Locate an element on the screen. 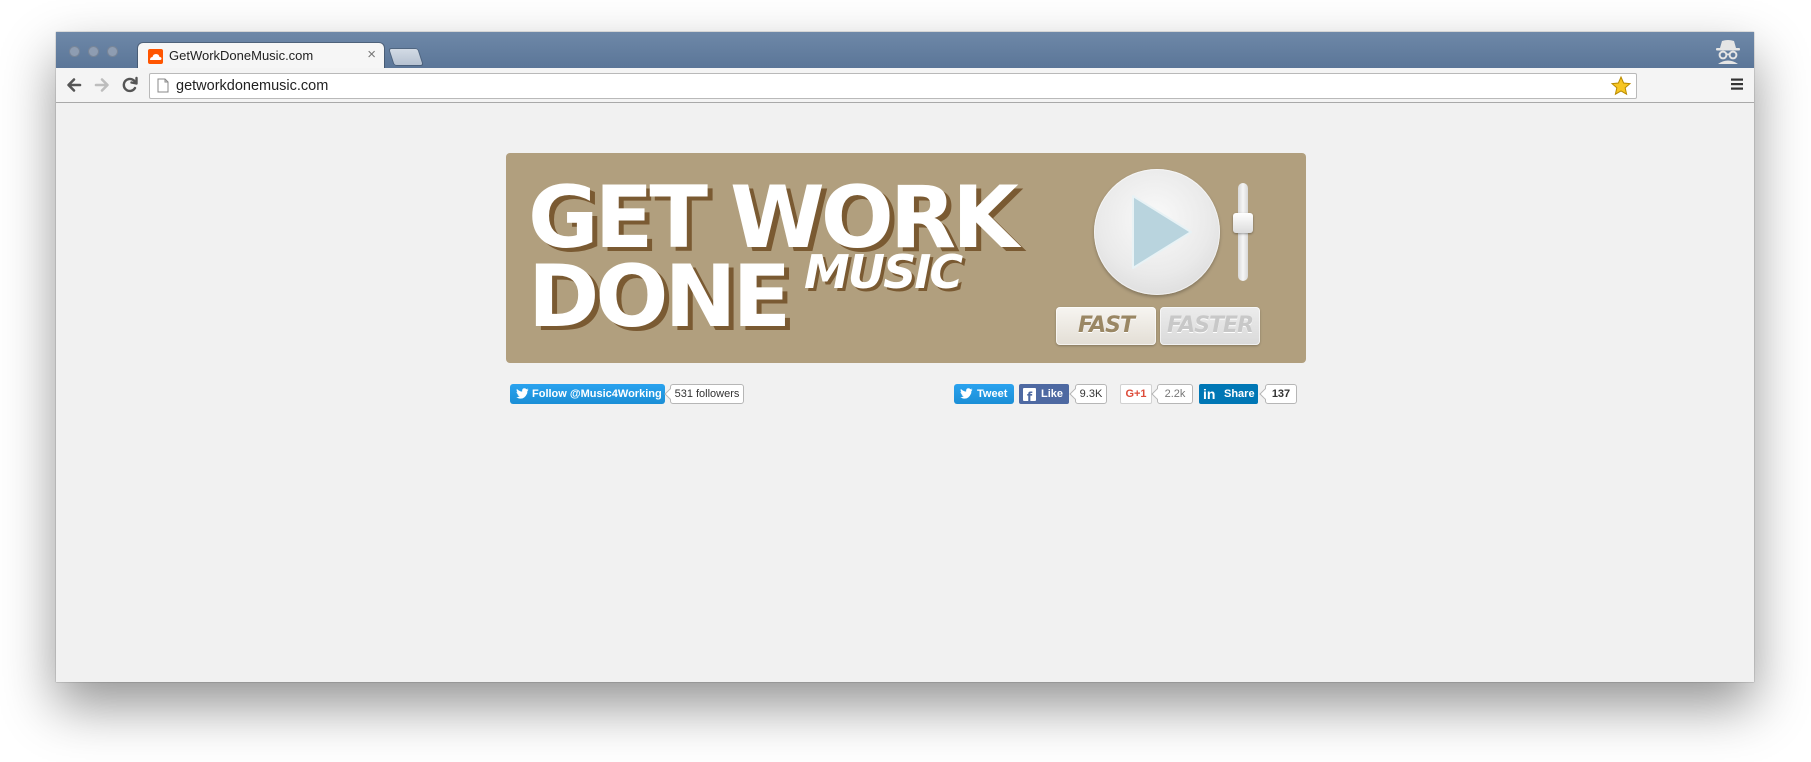  fast-button: FAST is located at coordinates (1106, 326).